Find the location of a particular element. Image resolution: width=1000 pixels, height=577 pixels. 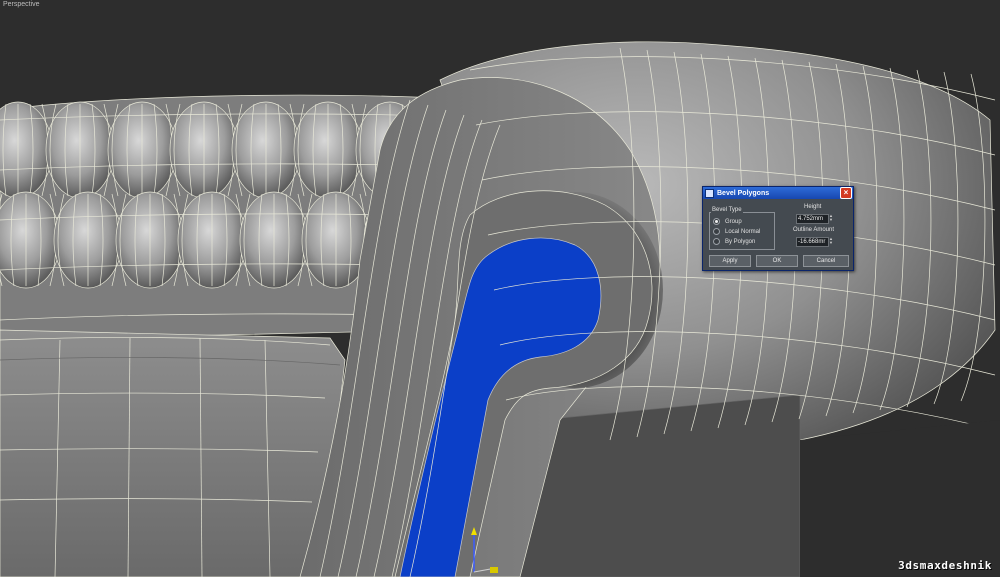

radio-button-local-normal is located at coordinates (716, 231).